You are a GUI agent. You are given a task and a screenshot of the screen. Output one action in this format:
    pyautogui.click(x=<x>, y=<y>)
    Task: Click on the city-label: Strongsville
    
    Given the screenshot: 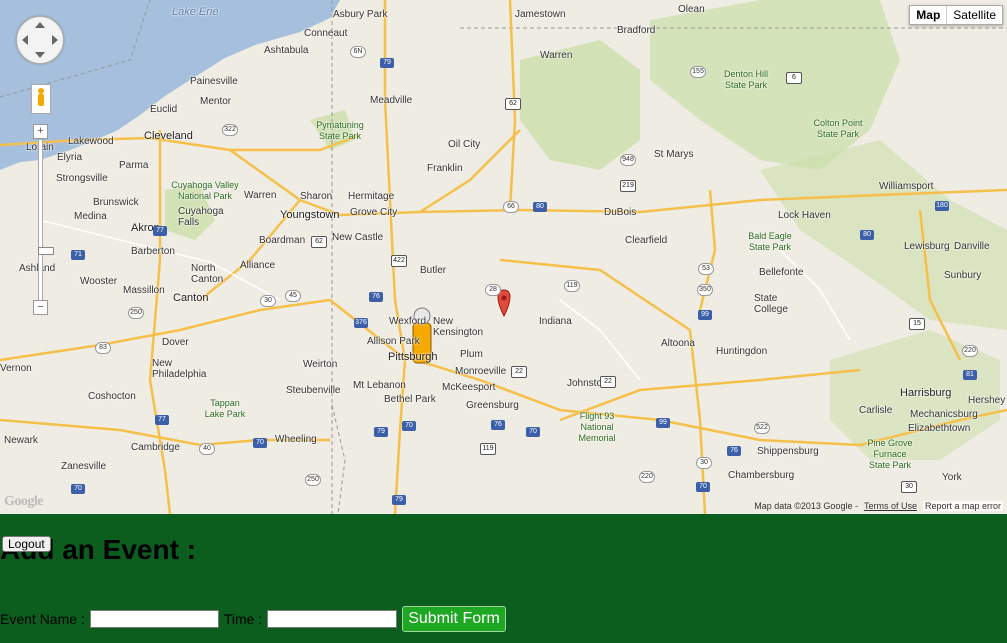 What is the action you would take?
    pyautogui.click(x=82, y=178)
    